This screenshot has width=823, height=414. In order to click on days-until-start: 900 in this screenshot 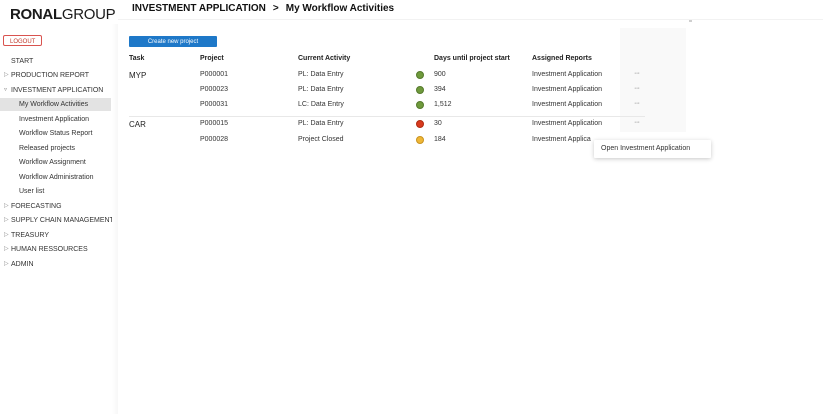, I will do `click(440, 74)`.